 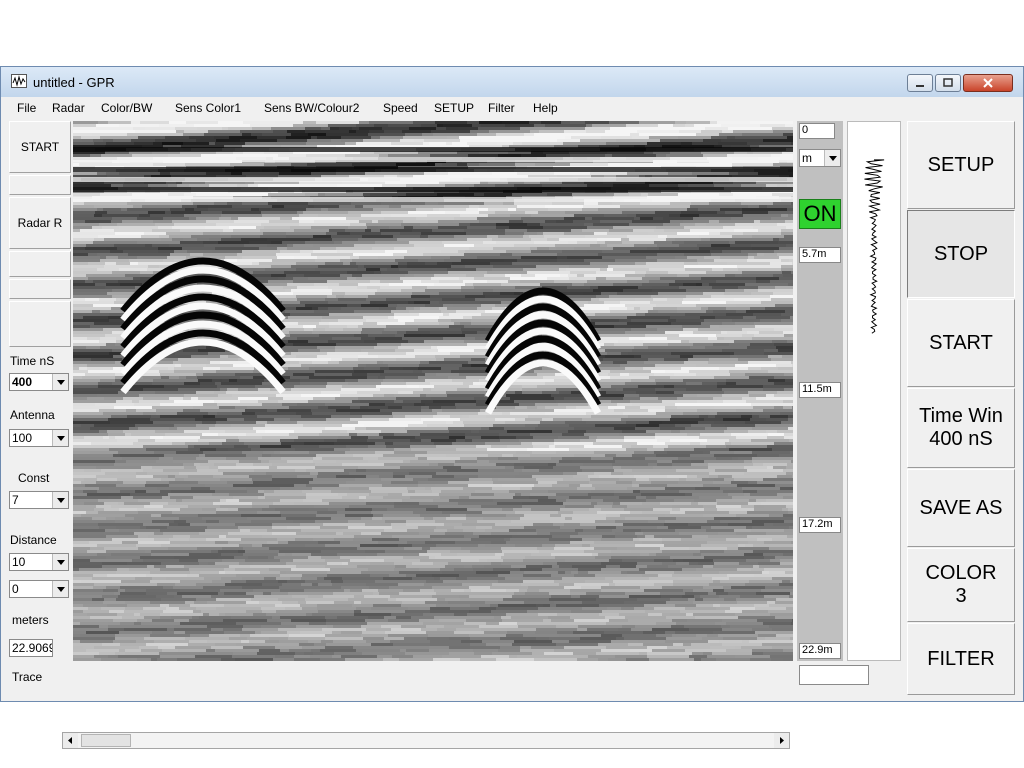 What do you see at coordinates (40, 223) in the screenshot?
I see `radar-r-button: Radar R` at bounding box center [40, 223].